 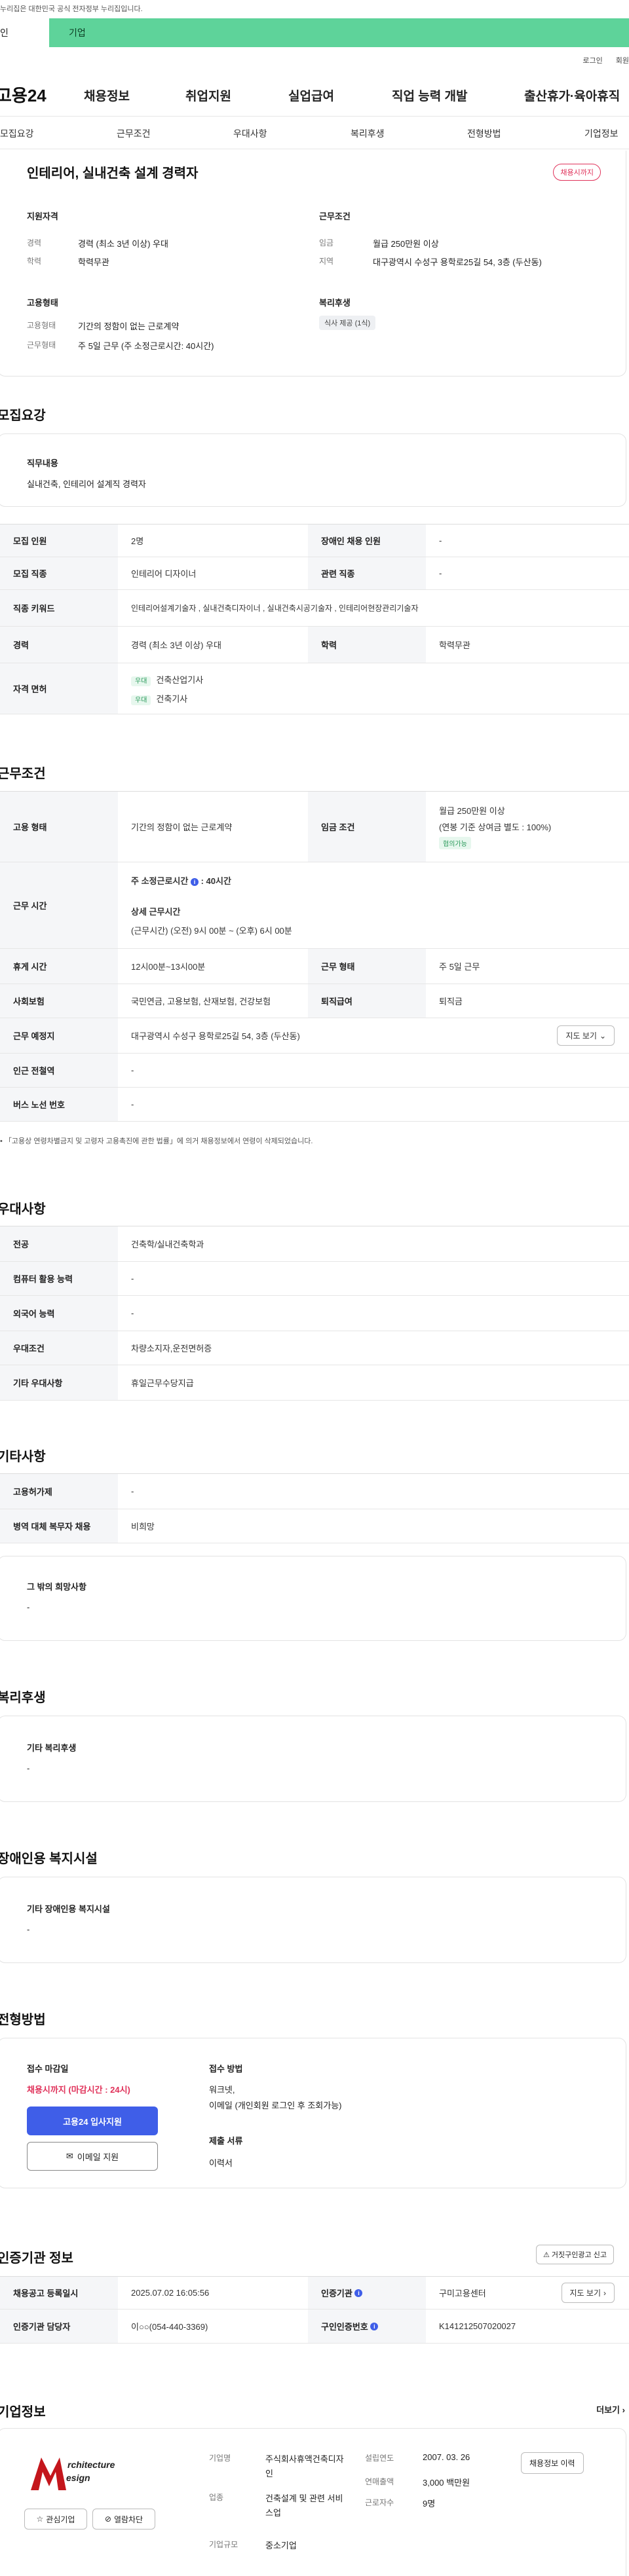 I want to click on cell-value: 2025.07.02 16:05:56, so click(x=170, y=2293).